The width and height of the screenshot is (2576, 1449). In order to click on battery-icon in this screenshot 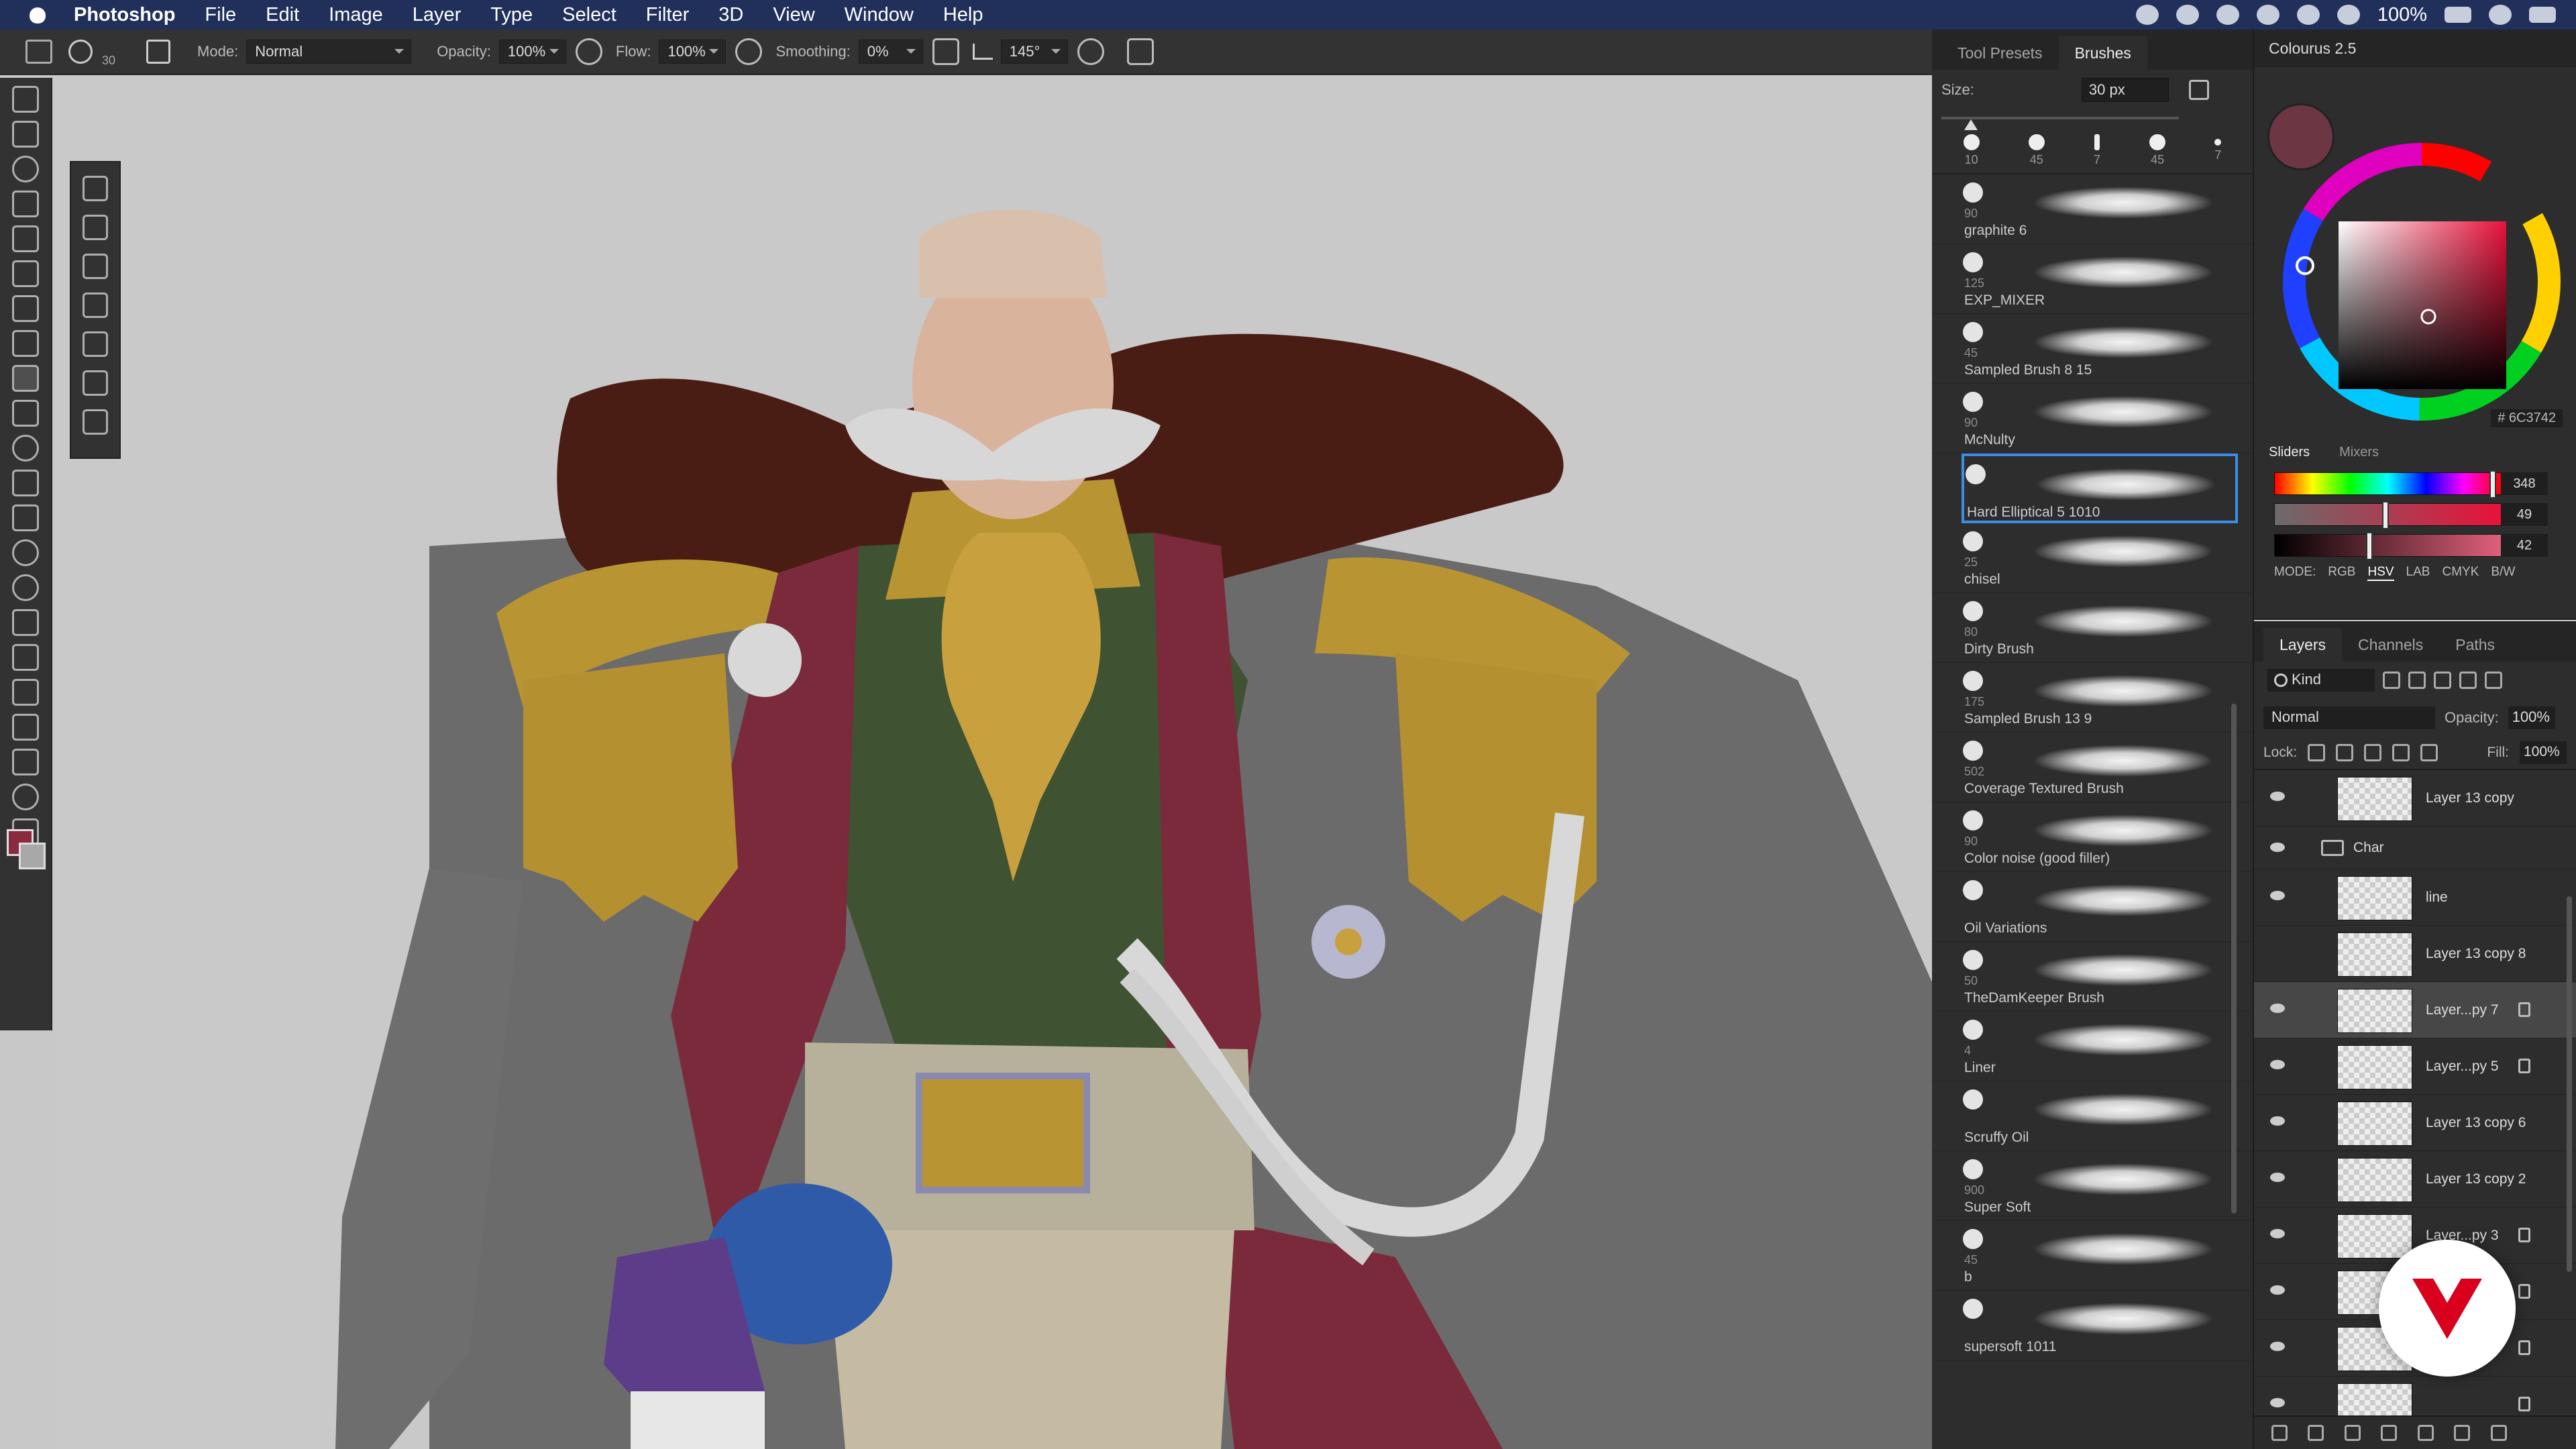, I will do `click(2458, 15)`.